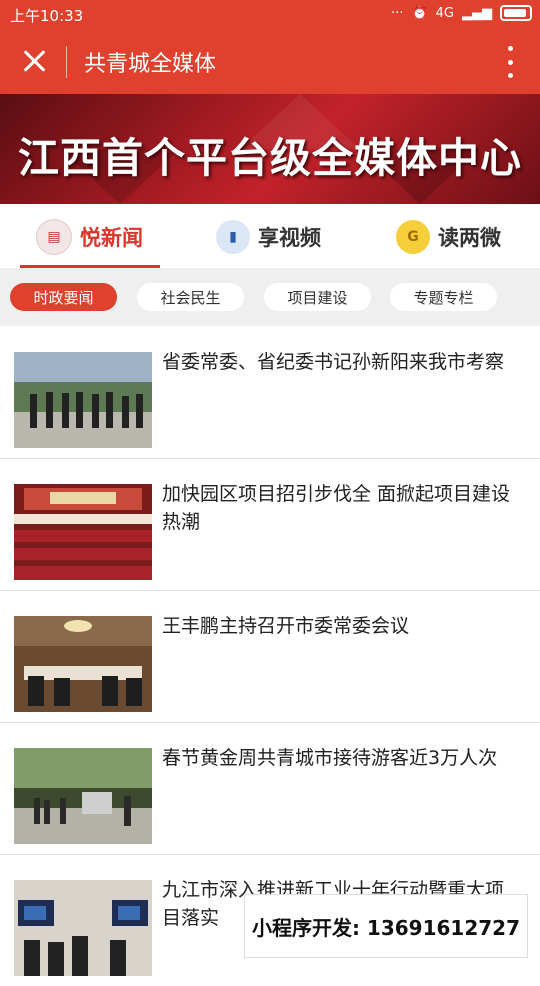 The width and height of the screenshot is (540, 986). What do you see at coordinates (34, 61) in the screenshot?
I see `close-icon` at bounding box center [34, 61].